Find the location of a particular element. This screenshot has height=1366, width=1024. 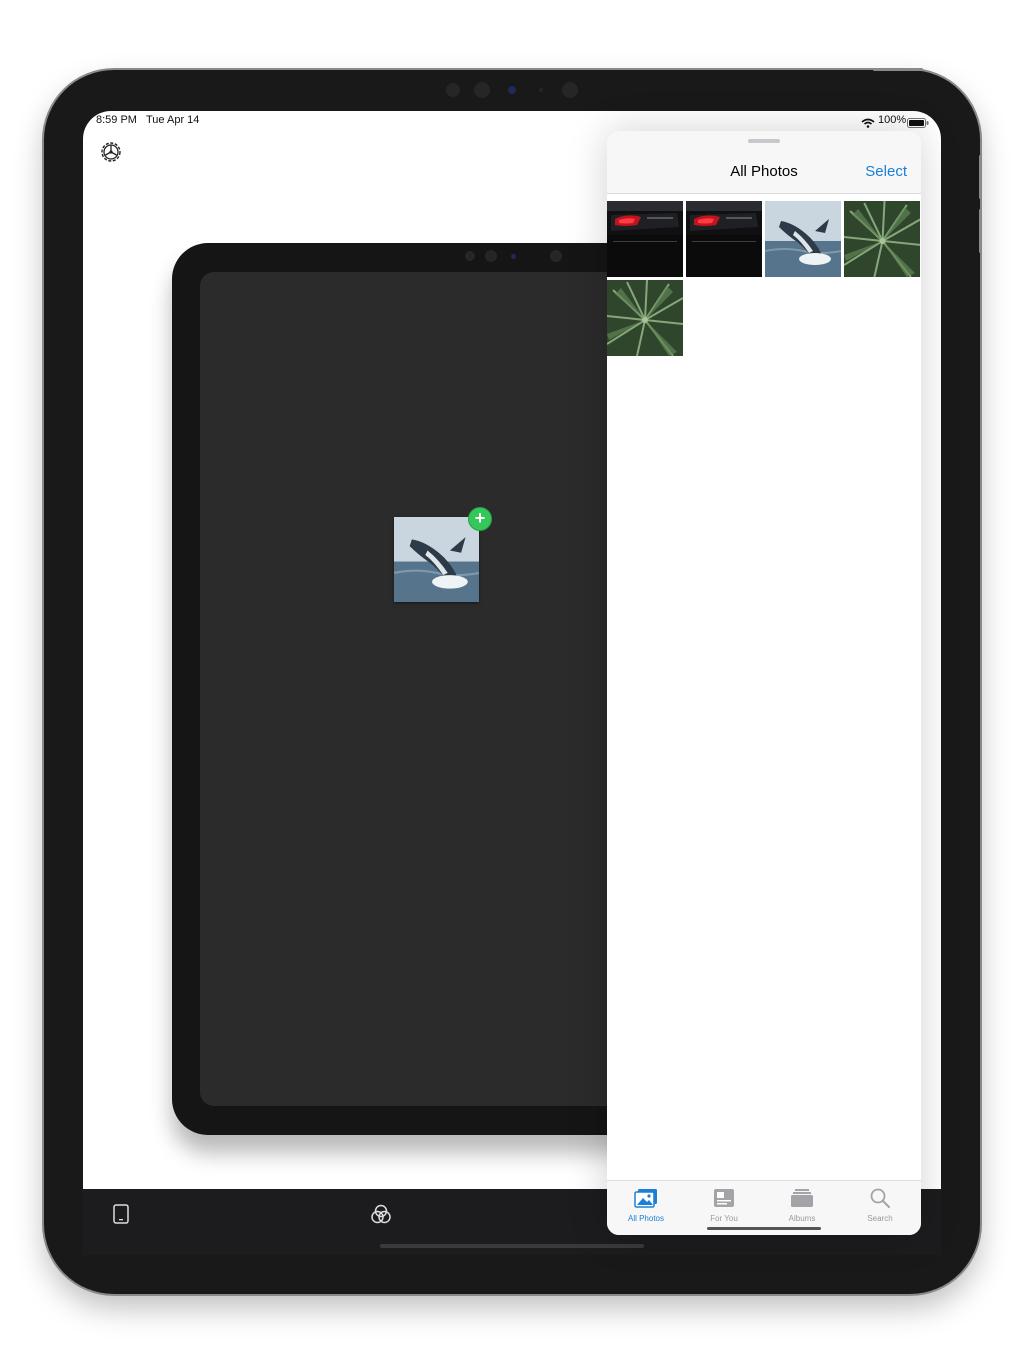

sheet-grabber is located at coordinates (764, 141).